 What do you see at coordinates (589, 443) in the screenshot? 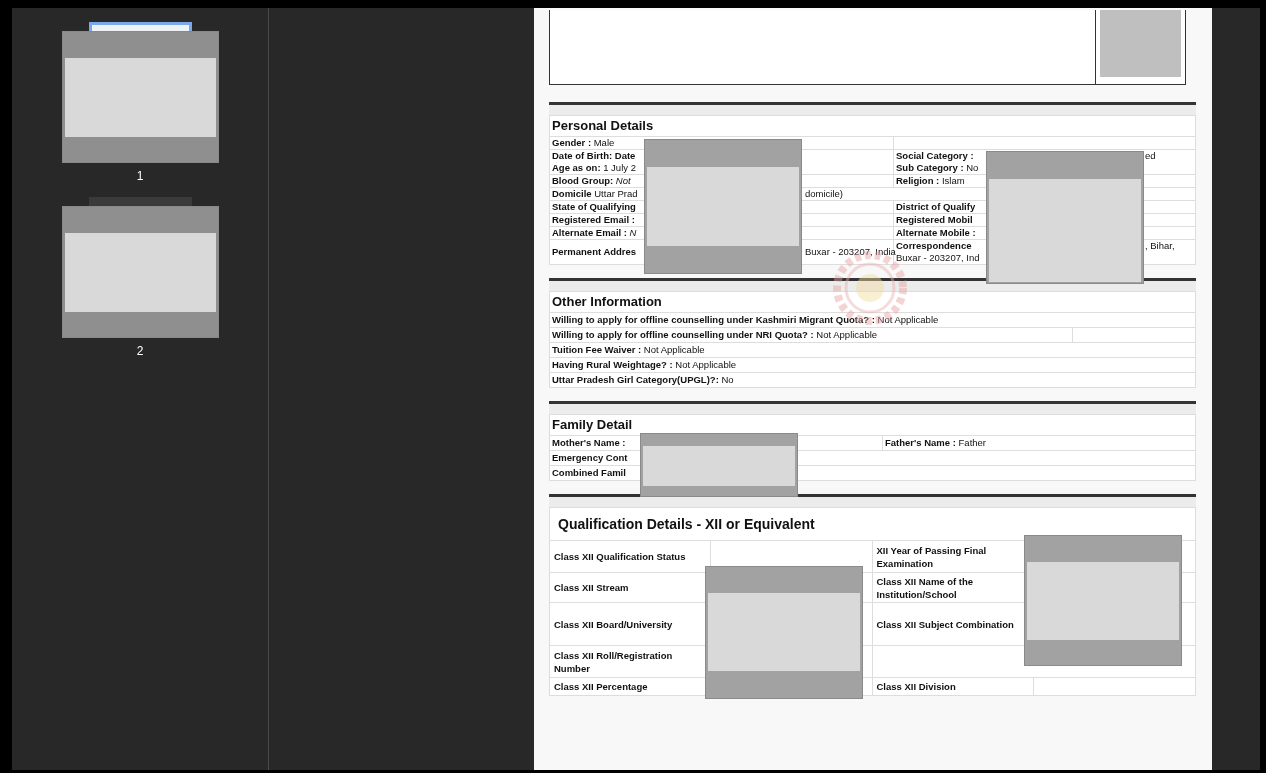
I see `field-text: Mother's Name :` at bounding box center [589, 443].